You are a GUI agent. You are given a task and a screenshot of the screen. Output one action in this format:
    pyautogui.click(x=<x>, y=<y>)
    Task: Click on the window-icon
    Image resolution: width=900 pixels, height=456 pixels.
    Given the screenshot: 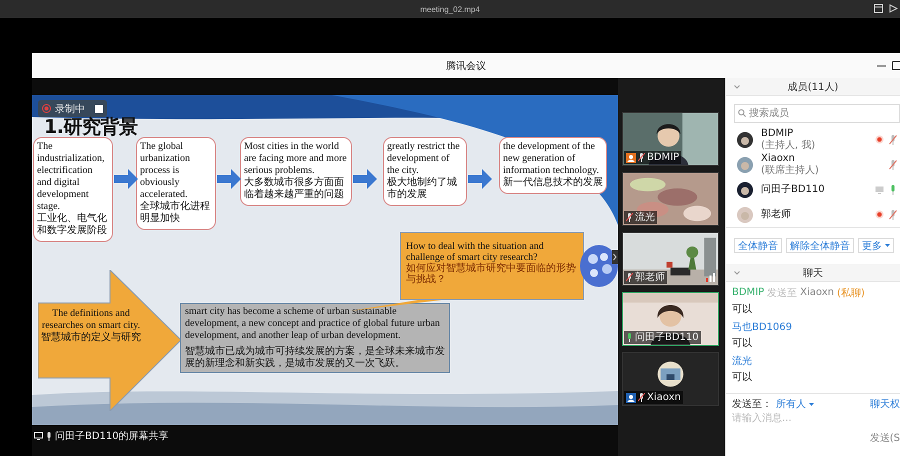 What is the action you would take?
    pyautogui.click(x=878, y=8)
    